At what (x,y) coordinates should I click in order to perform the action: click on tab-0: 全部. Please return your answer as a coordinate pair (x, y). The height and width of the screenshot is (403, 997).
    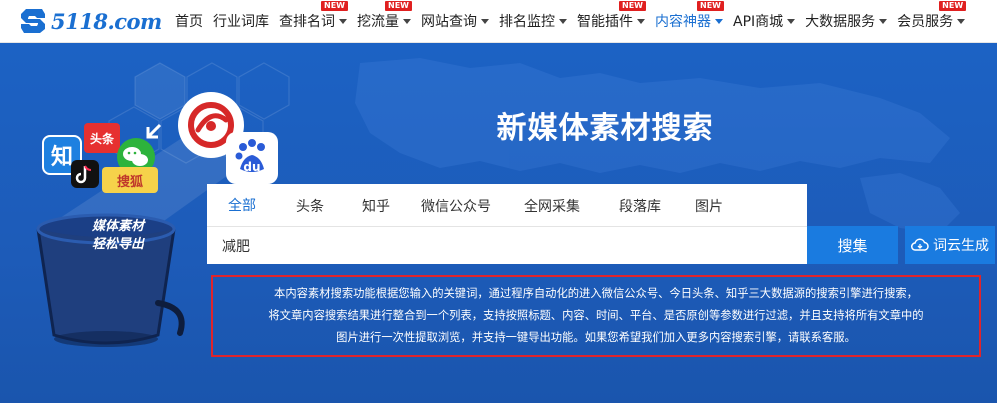
    Looking at the image, I should click on (242, 206).